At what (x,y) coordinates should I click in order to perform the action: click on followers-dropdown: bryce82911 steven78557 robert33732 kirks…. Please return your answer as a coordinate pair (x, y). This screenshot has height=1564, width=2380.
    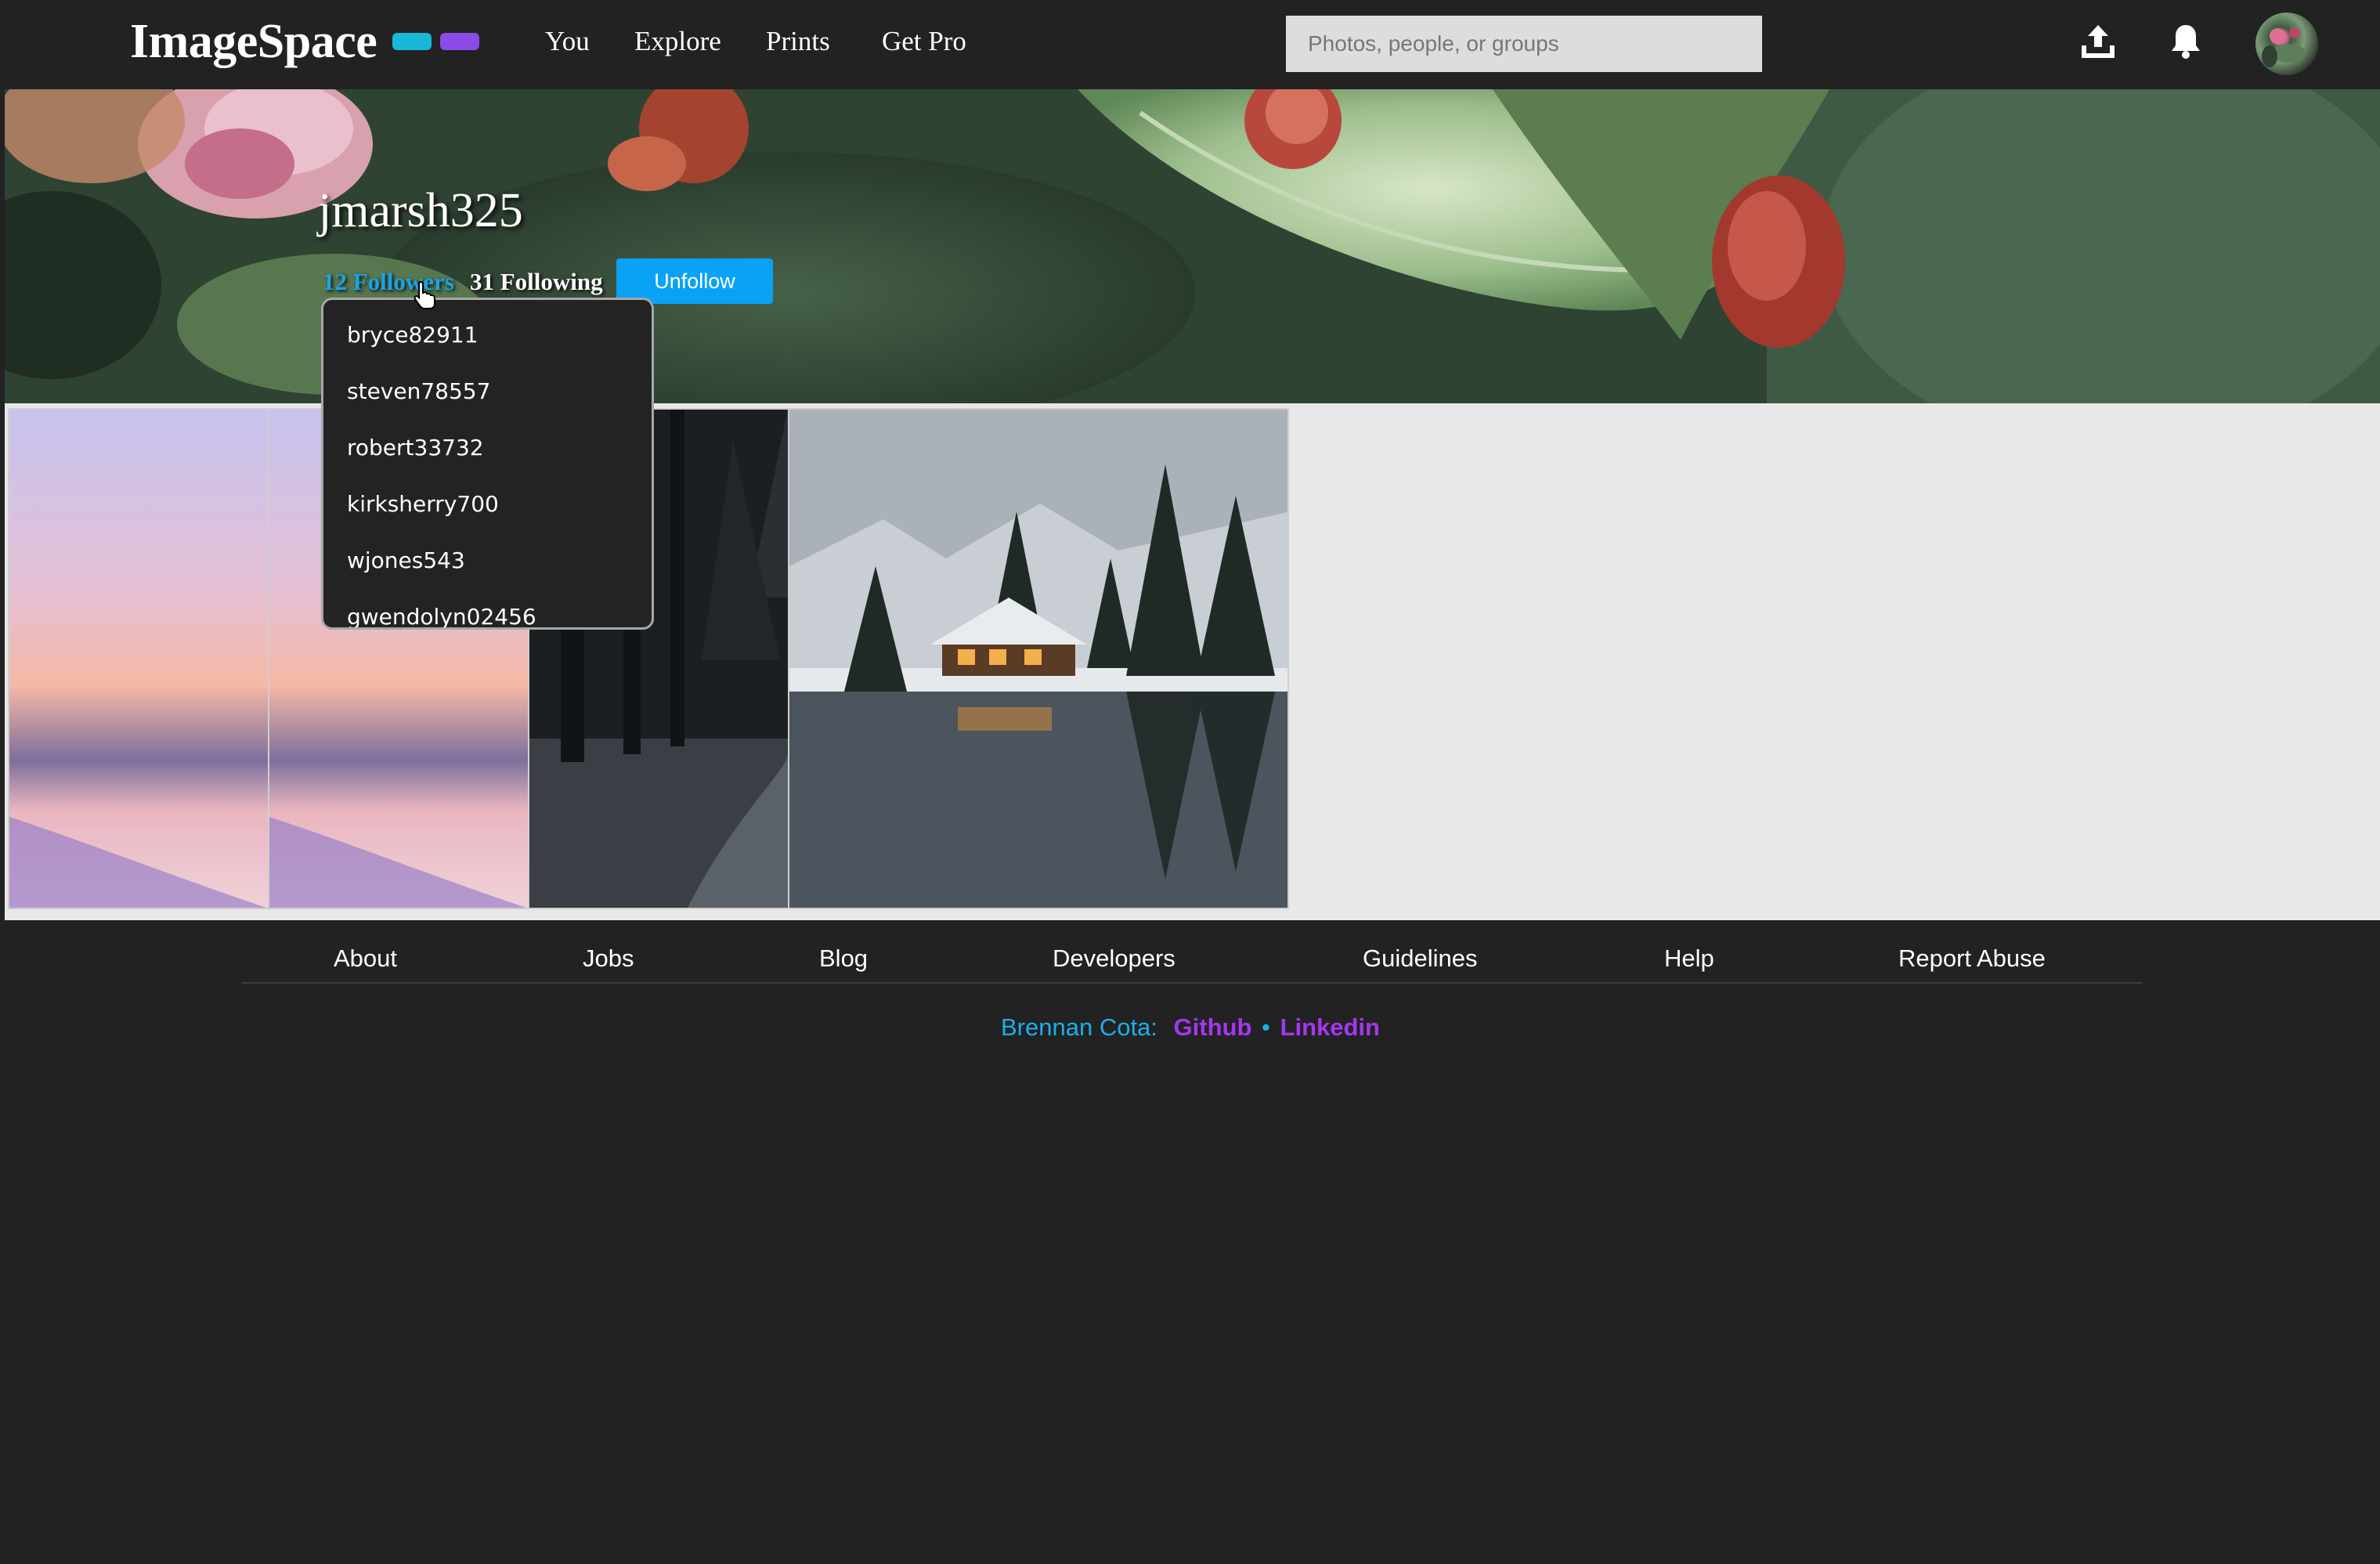
    Looking at the image, I should click on (487, 464).